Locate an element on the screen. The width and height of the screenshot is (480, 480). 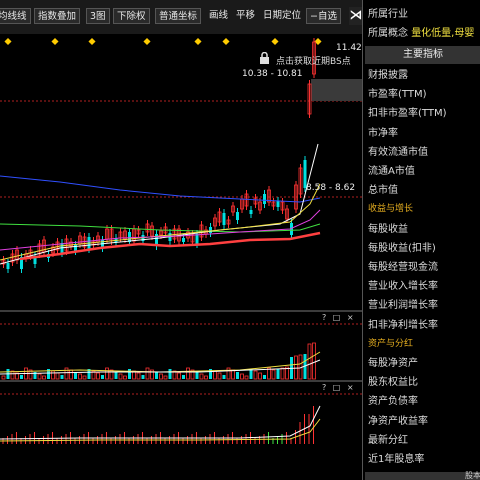
indicator-row: 总市值 is located at coordinates (383, 190).